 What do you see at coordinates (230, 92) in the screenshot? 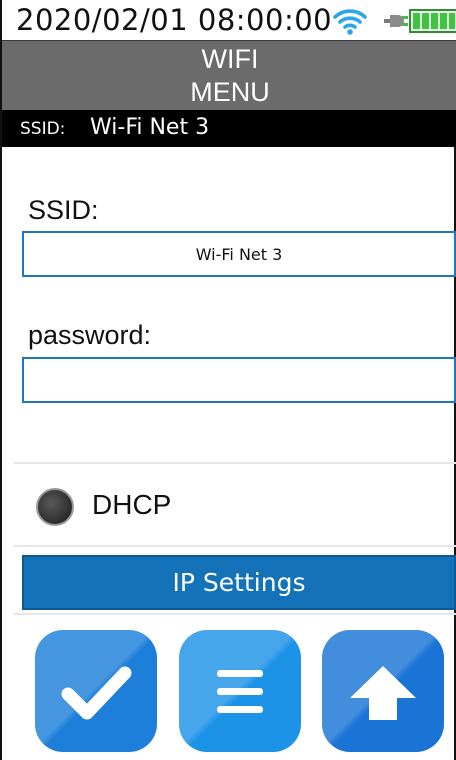
I see `page-subtitle: MENU` at bounding box center [230, 92].